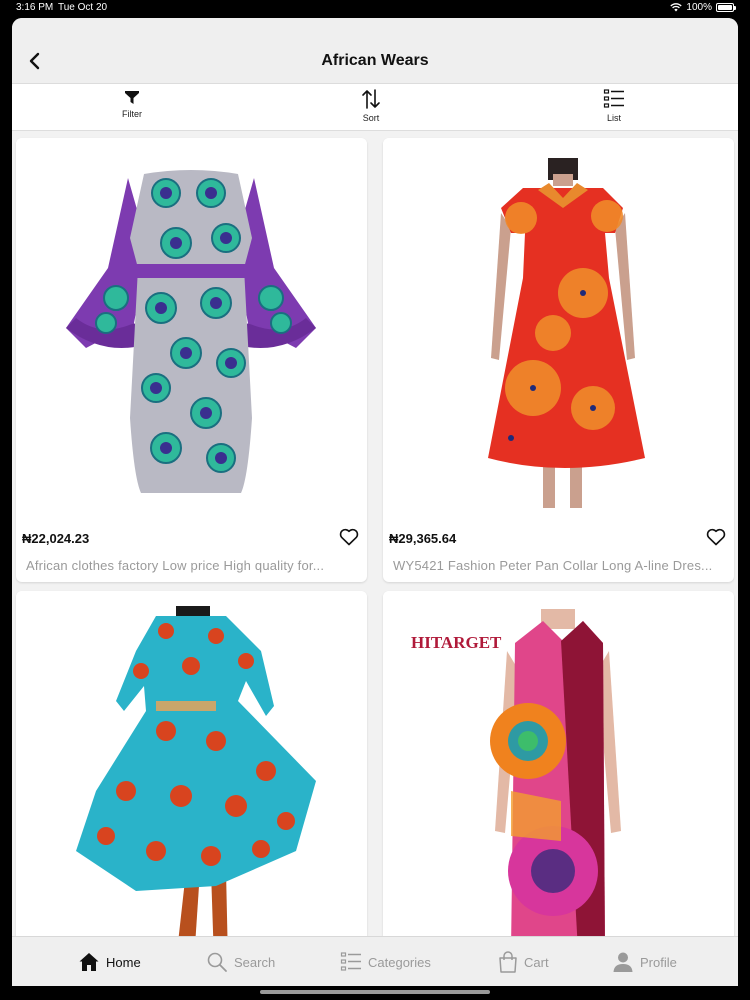  What do you see at coordinates (423, 538) in the screenshot?
I see `product-price: ₦29,365.64` at bounding box center [423, 538].